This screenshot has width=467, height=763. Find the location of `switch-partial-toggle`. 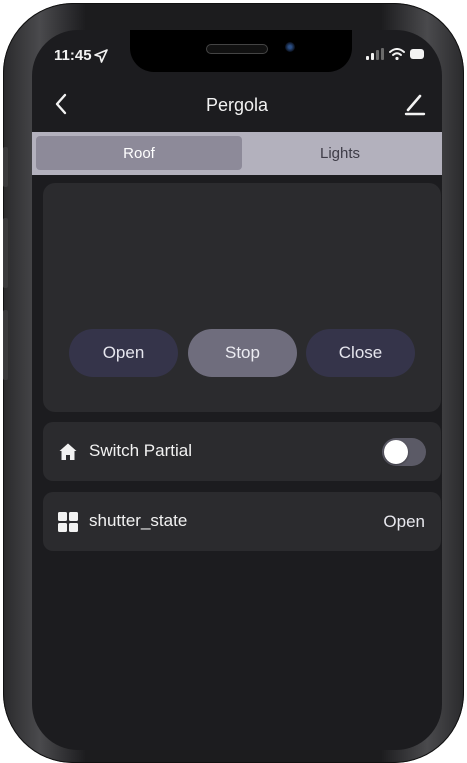

switch-partial-toggle is located at coordinates (404, 452).